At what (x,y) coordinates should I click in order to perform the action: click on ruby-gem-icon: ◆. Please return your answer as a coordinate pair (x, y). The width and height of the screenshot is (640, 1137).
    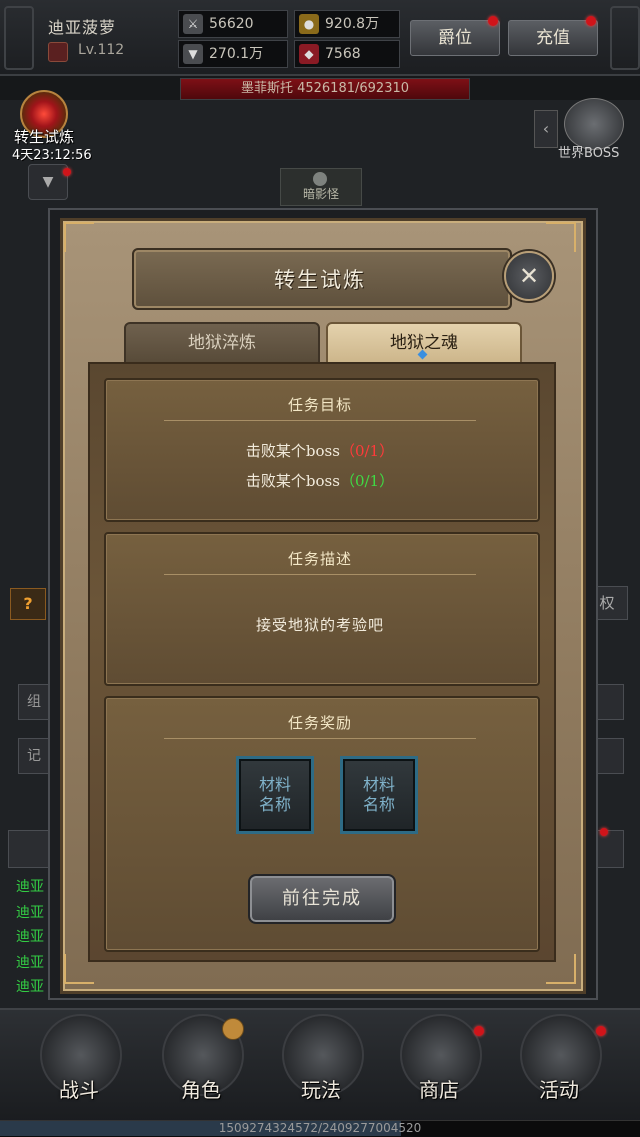
    Looking at the image, I should click on (309, 54).